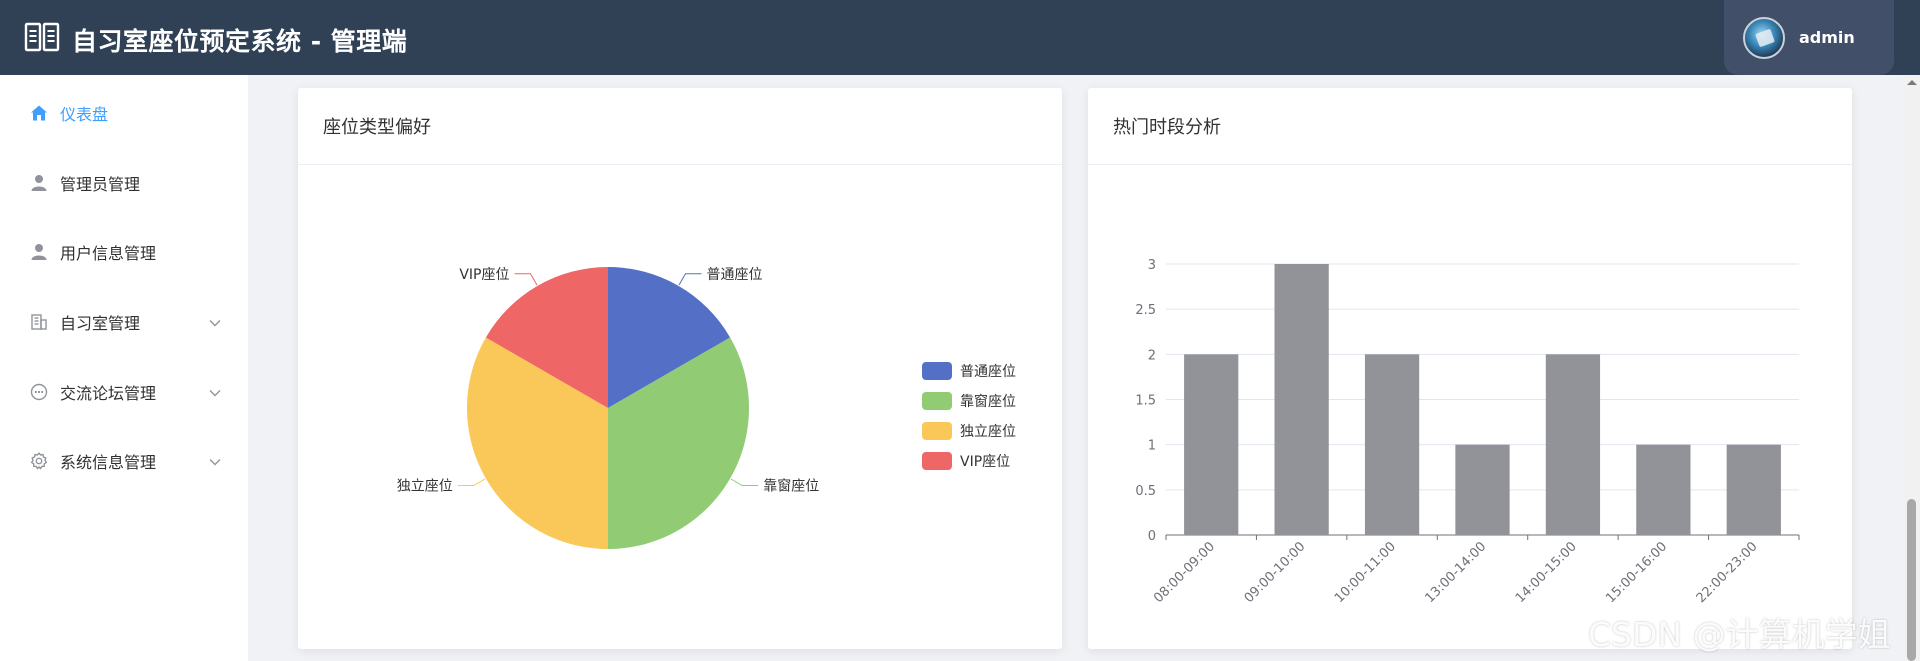 This screenshot has height=661, width=1920. What do you see at coordinates (1827, 37) in the screenshot?
I see `username: admin` at bounding box center [1827, 37].